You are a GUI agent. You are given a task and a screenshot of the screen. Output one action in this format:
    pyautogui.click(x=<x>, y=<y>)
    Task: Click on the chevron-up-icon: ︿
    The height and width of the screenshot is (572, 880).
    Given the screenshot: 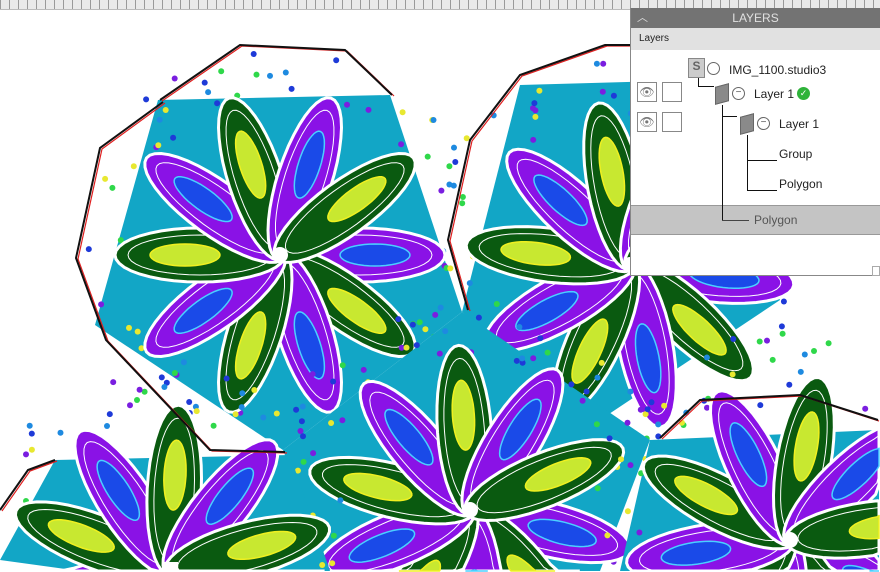 What is the action you would take?
    pyautogui.click(x=642, y=18)
    